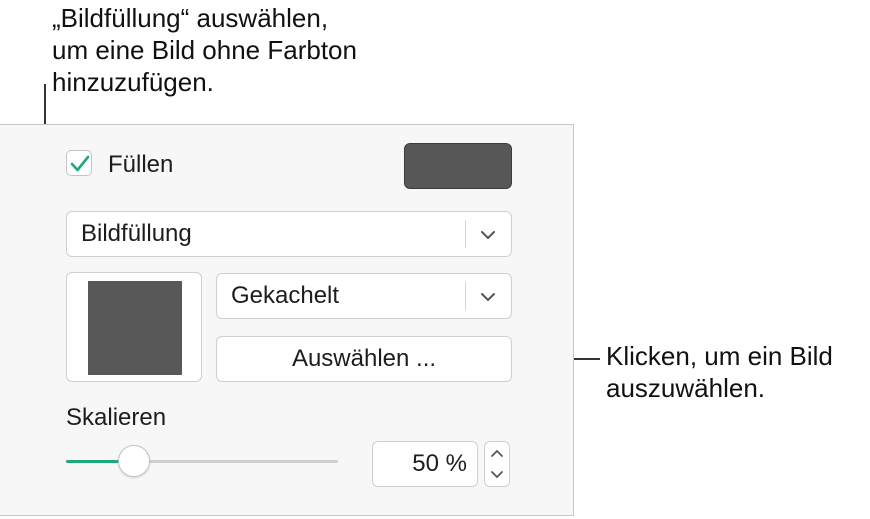  I want to click on image-preview-well, so click(134, 327).